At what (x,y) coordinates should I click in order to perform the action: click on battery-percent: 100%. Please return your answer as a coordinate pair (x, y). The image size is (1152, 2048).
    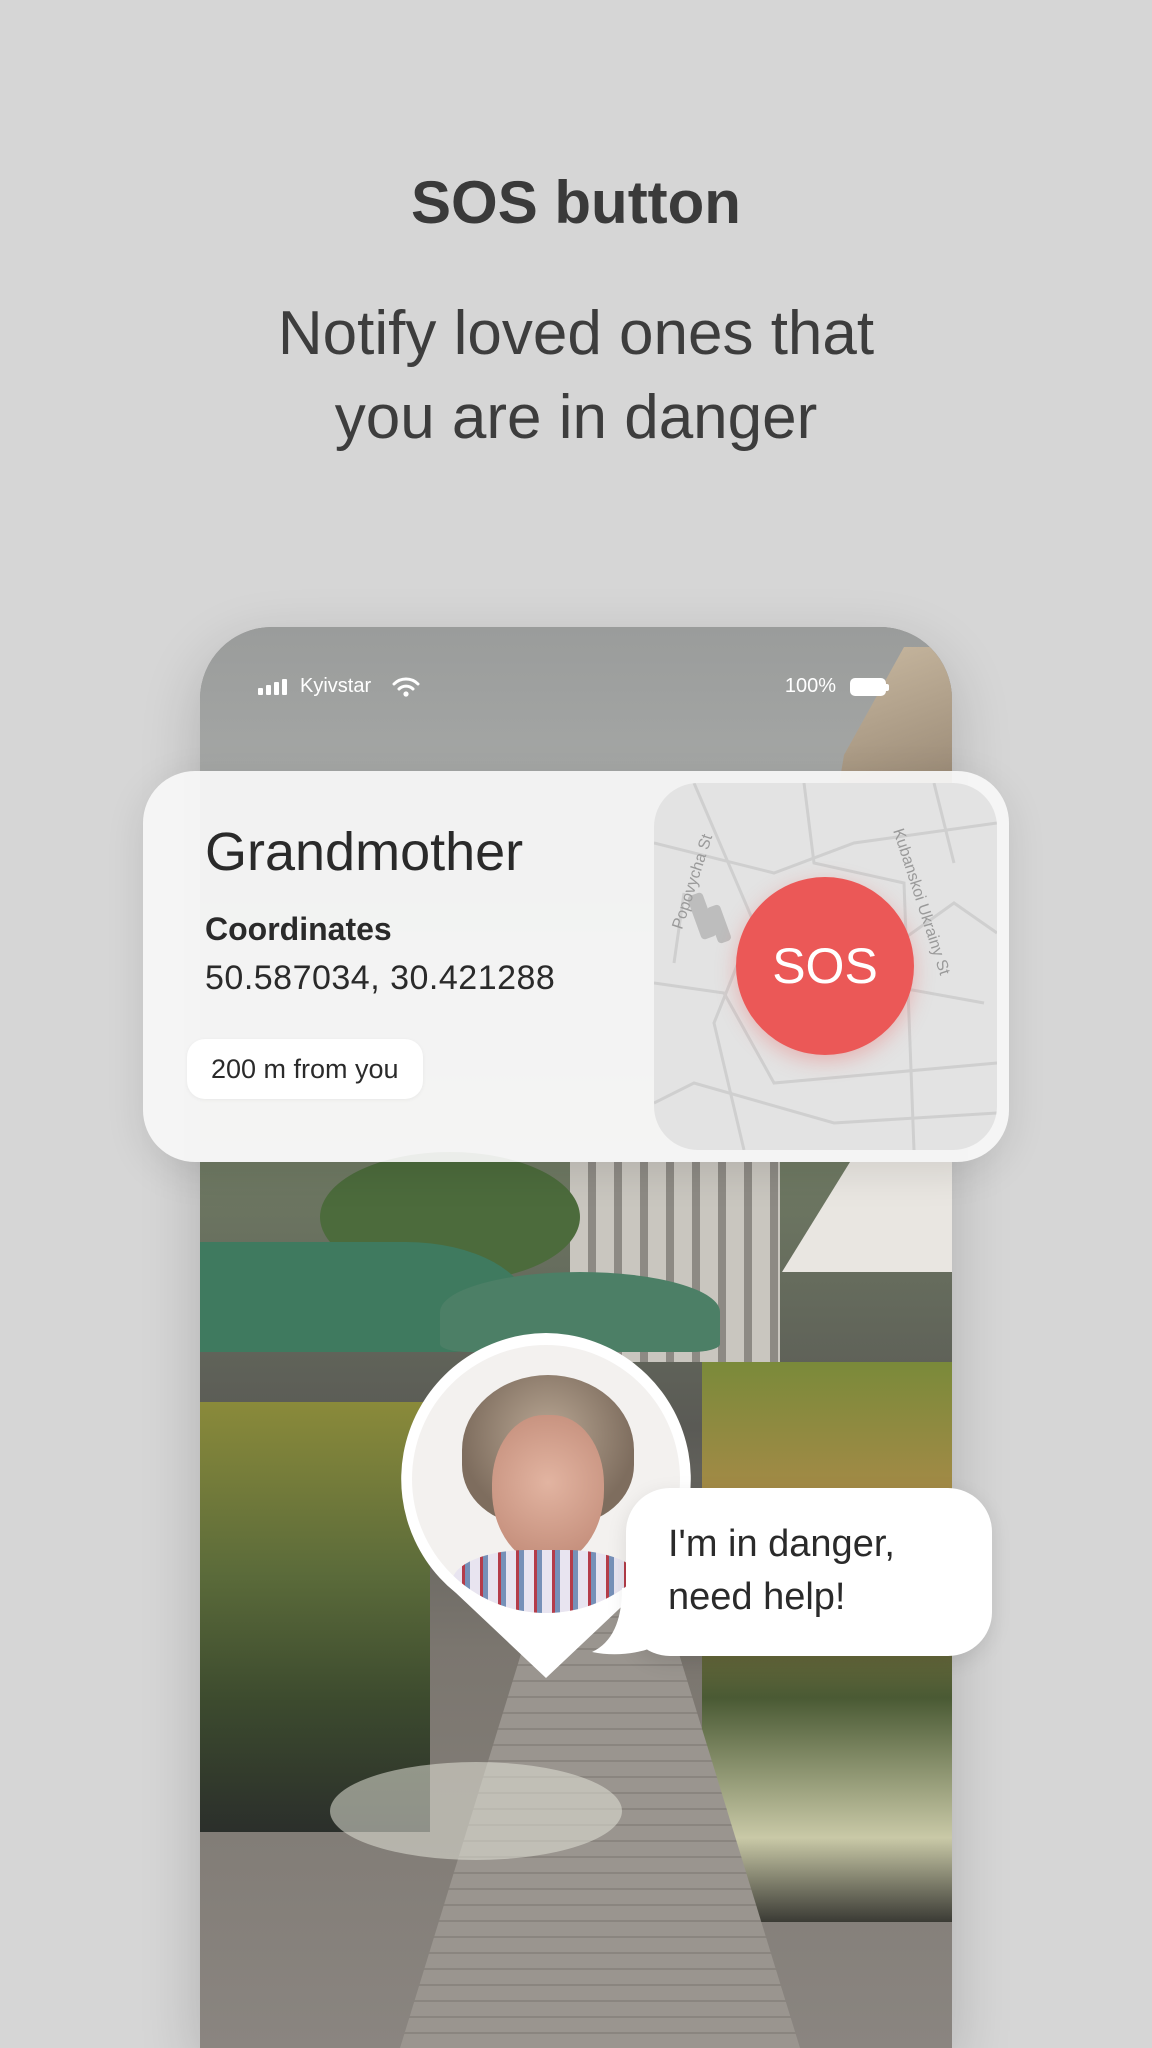
    Looking at the image, I should click on (810, 686).